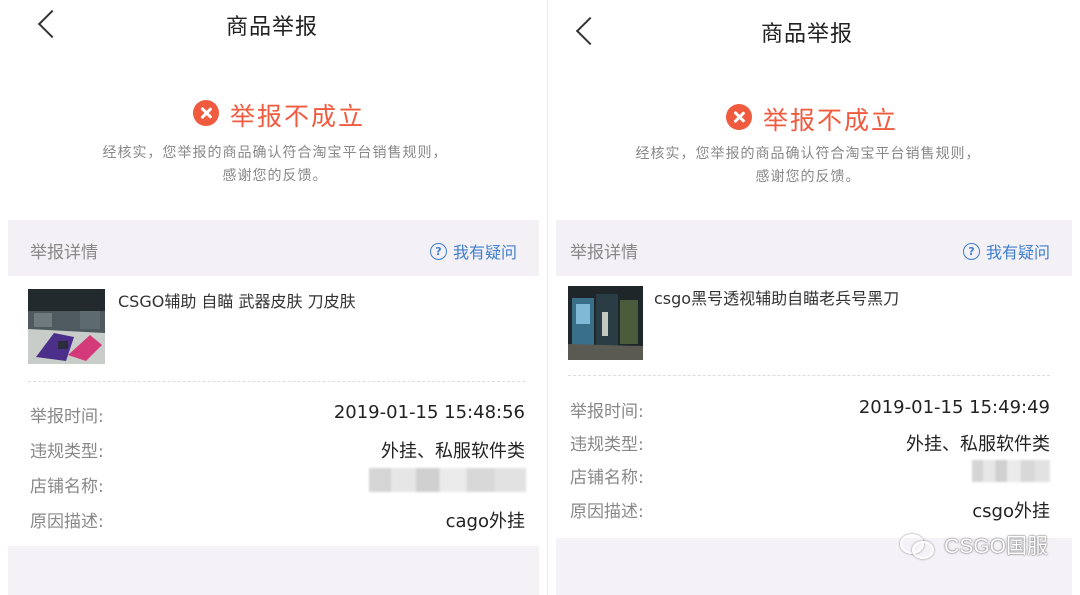  Describe the element at coordinates (996, 546) in the screenshot. I see `watermark-text: CSGO国服` at that location.